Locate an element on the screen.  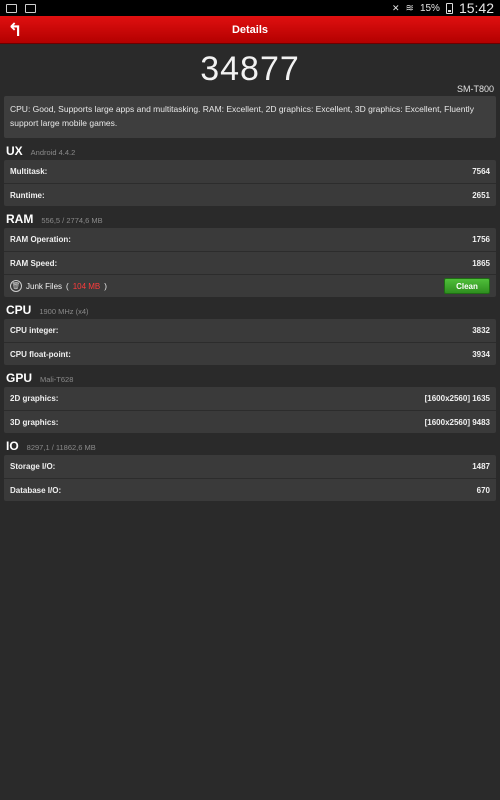
device-model: SM-T800 is located at coordinates (475, 89).